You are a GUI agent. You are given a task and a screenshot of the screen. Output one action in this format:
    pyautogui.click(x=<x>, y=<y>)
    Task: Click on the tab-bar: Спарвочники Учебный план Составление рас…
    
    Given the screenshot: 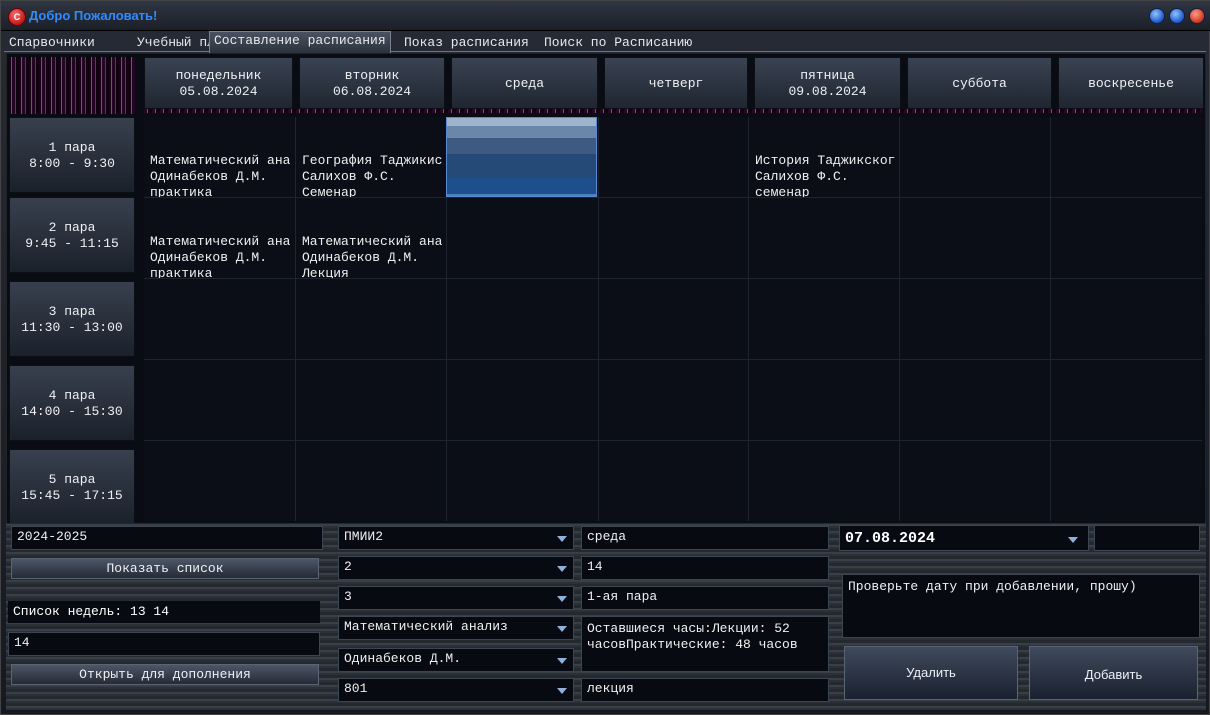 What is the action you would take?
    pyautogui.click(x=605, y=42)
    